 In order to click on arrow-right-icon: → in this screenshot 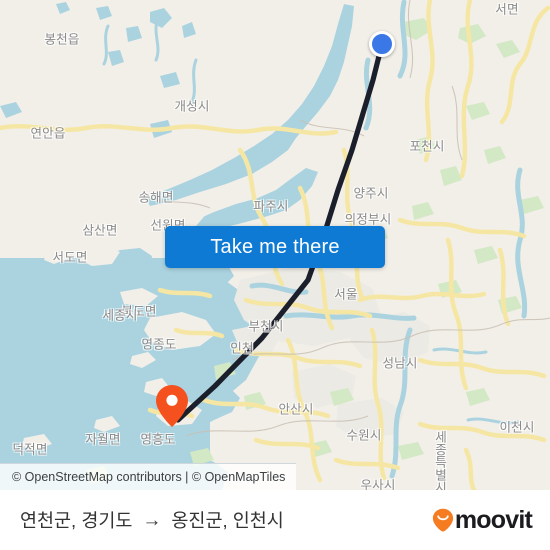, I will do `click(152, 520)`.